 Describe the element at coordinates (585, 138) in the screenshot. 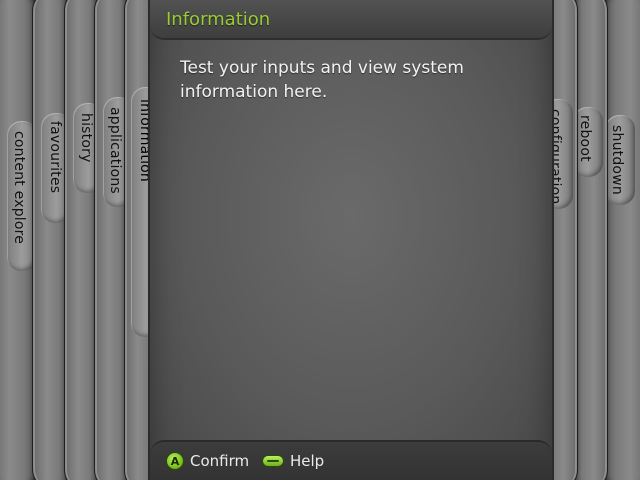

I see `blade-label: reboot` at that location.